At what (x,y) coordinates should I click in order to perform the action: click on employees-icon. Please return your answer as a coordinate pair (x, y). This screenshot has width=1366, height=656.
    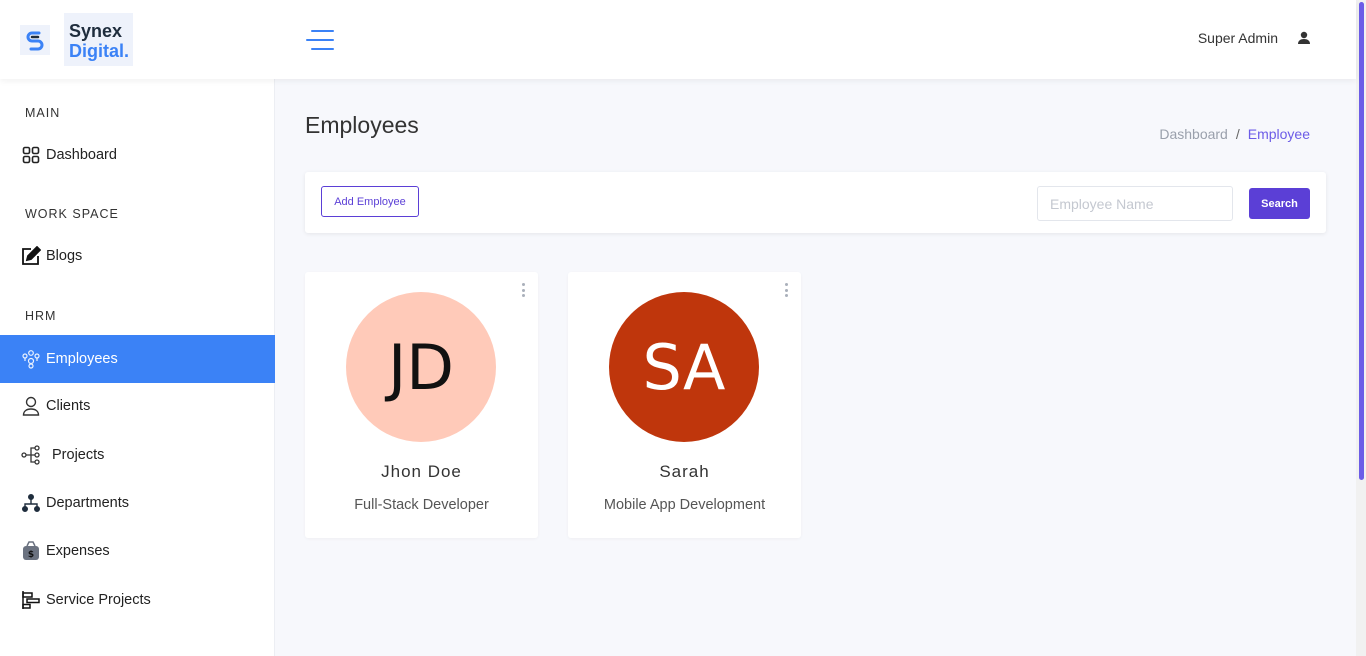
    Looking at the image, I should click on (31, 359).